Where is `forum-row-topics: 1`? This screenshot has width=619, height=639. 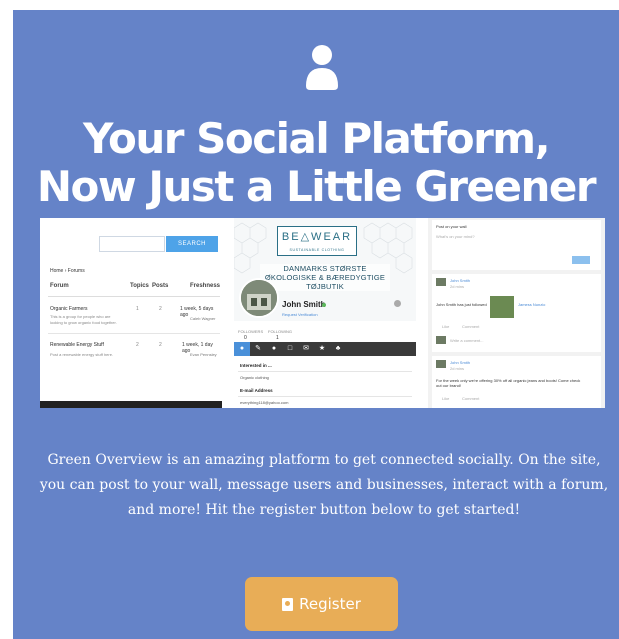 forum-row-topics: 1 is located at coordinates (137, 309).